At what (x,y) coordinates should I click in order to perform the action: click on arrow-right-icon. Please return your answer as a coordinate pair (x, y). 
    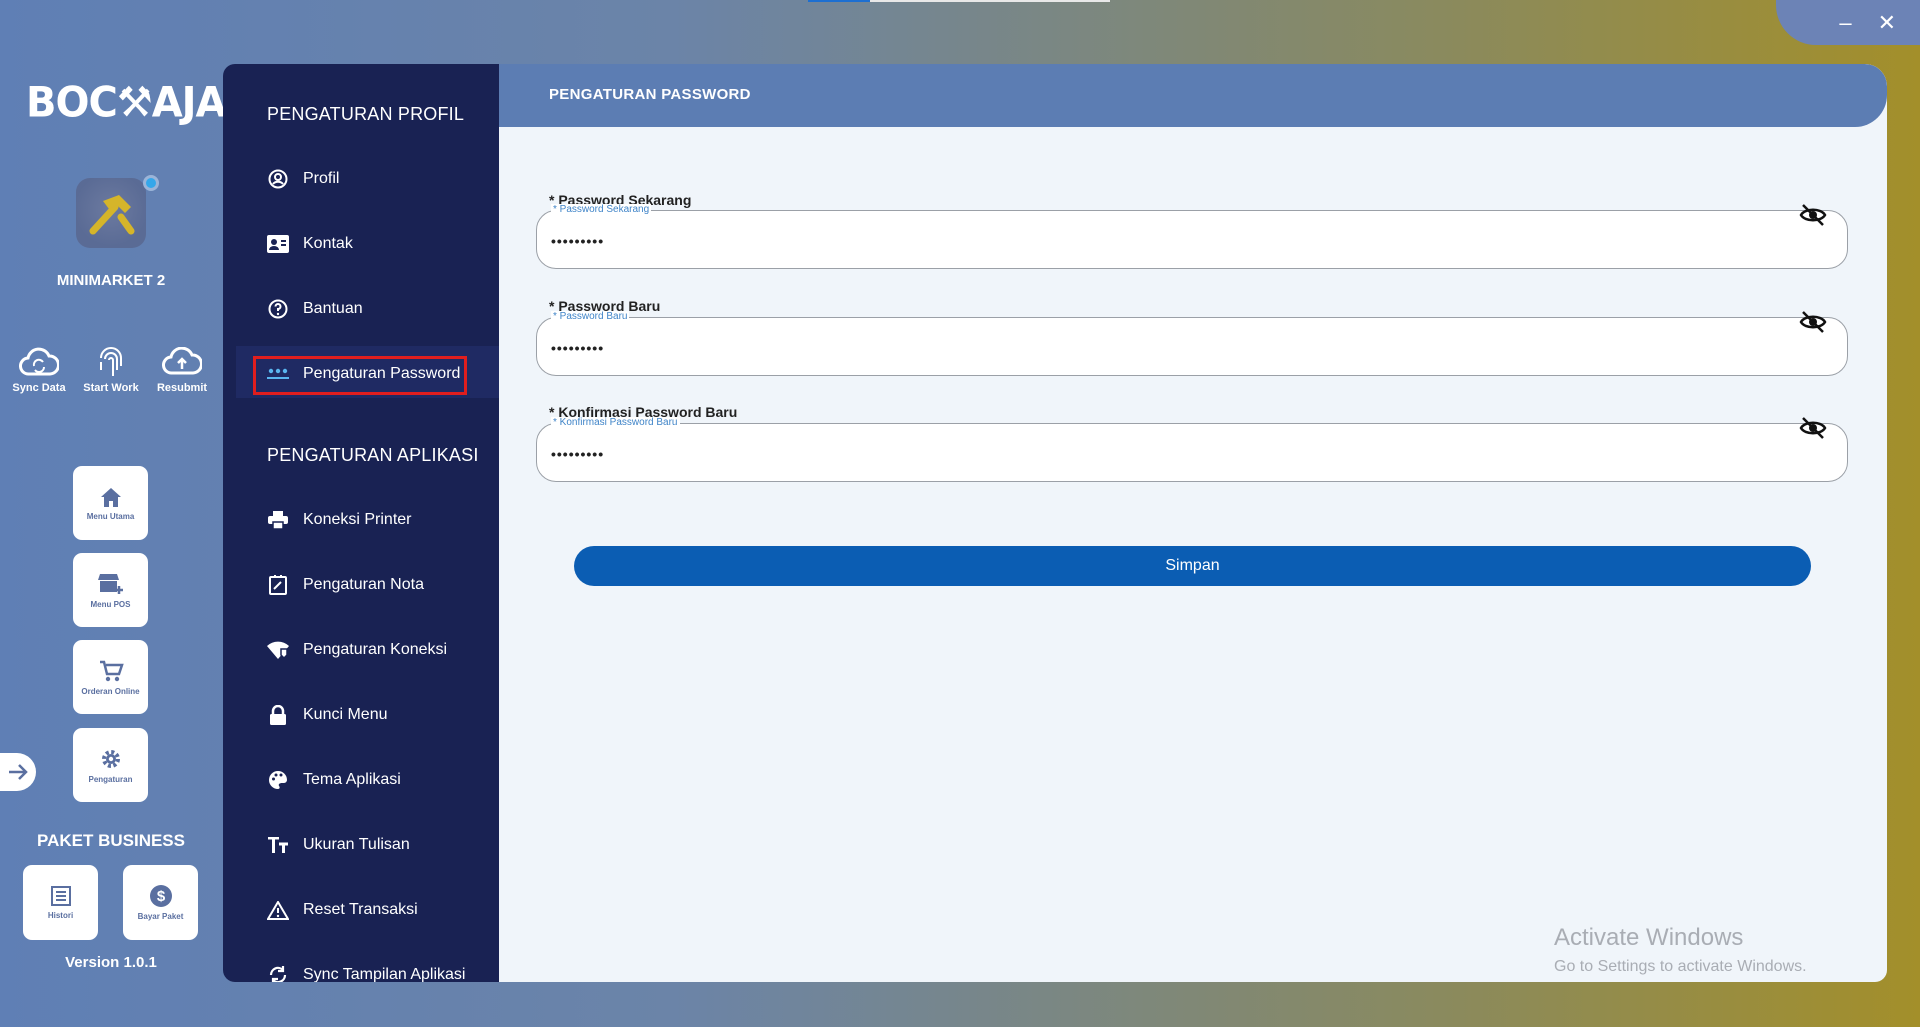
    Looking at the image, I should click on (18, 772).